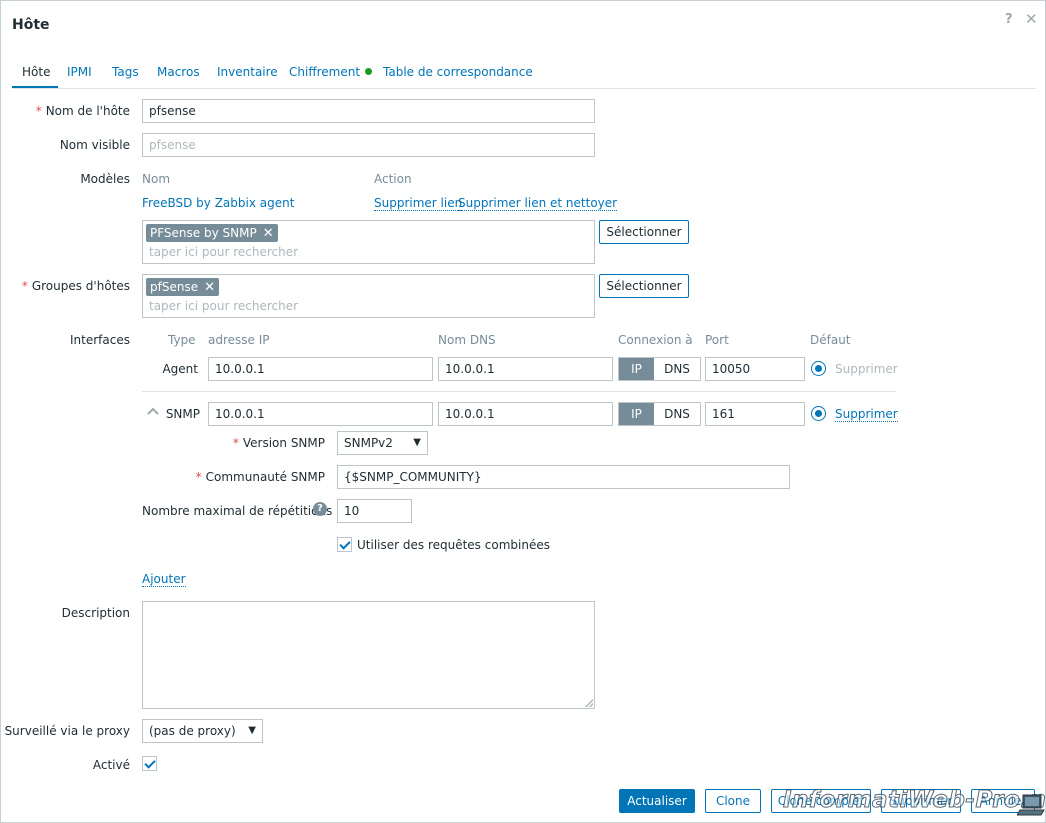 Image resolution: width=1046 pixels, height=823 pixels. Describe the element at coordinates (247, 72) in the screenshot. I see `tab-inventory: Inventaire` at that location.